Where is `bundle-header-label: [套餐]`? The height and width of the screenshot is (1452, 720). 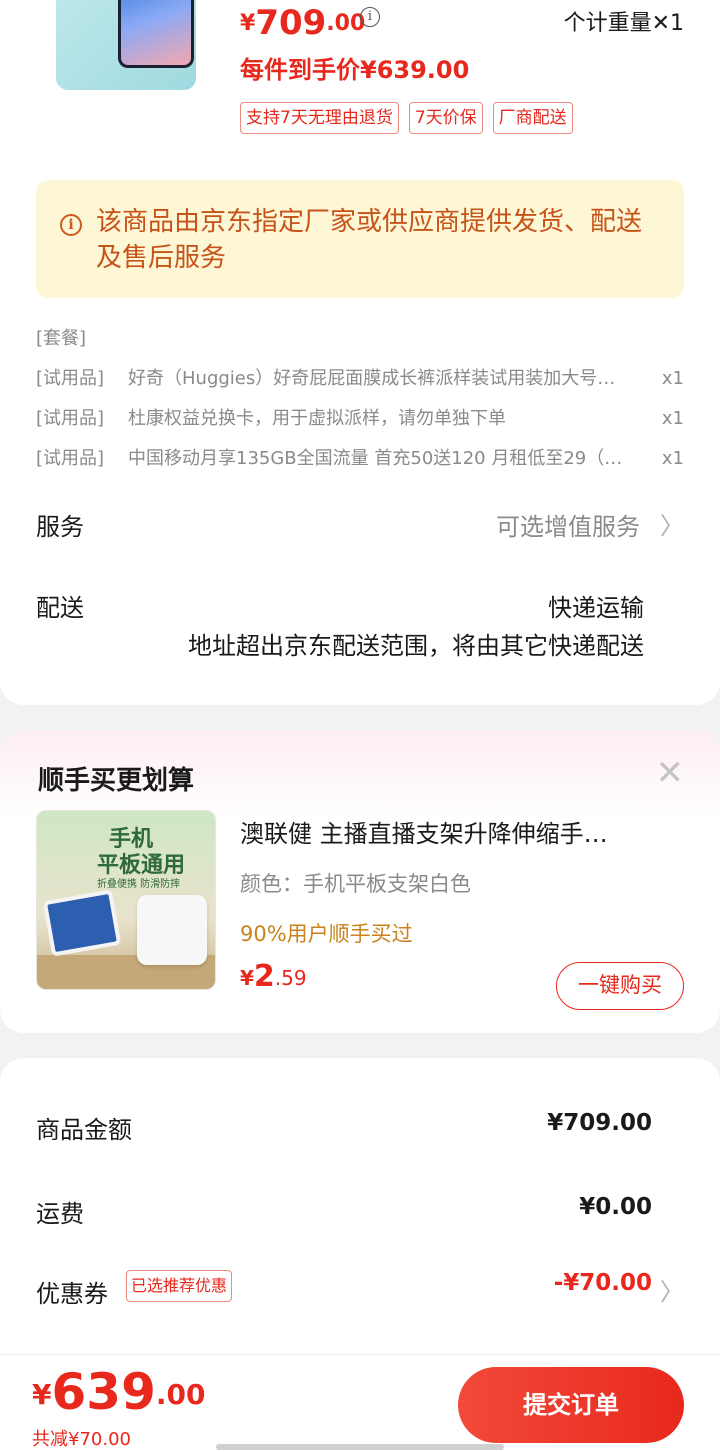
bundle-header-label: [套餐] is located at coordinates (61, 338).